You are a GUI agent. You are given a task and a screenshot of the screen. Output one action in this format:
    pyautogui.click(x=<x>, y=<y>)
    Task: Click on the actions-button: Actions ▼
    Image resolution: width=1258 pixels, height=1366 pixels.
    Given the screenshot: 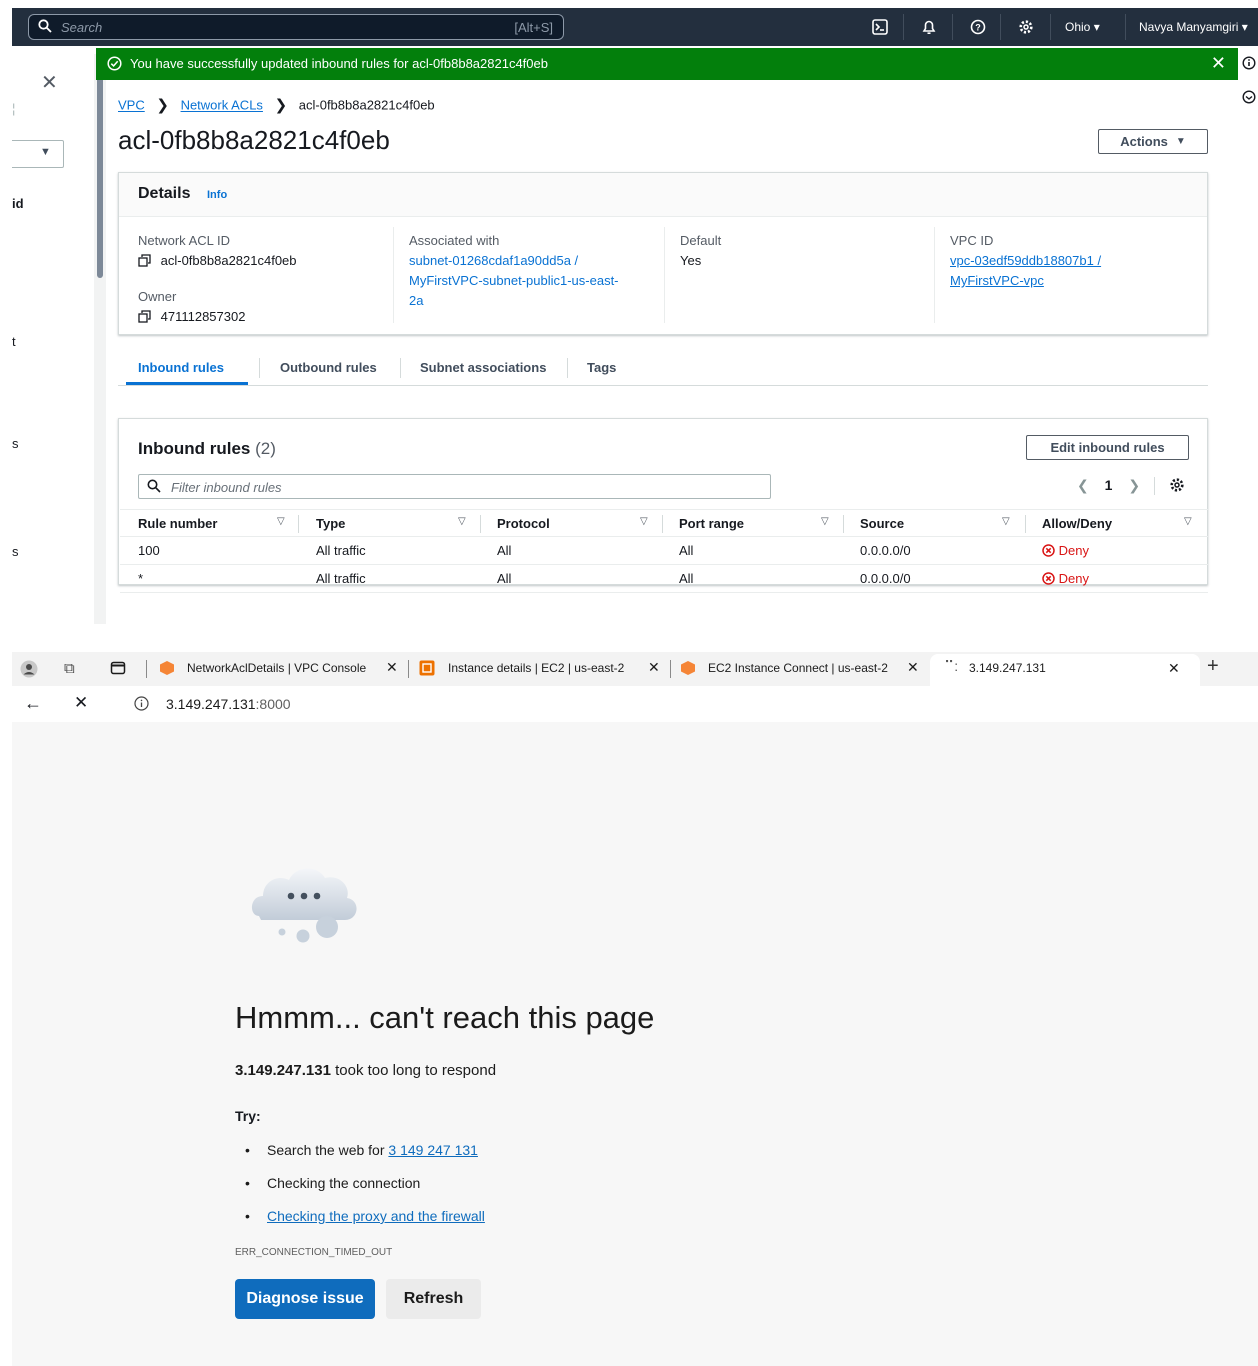 What is the action you would take?
    pyautogui.click(x=1153, y=141)
    